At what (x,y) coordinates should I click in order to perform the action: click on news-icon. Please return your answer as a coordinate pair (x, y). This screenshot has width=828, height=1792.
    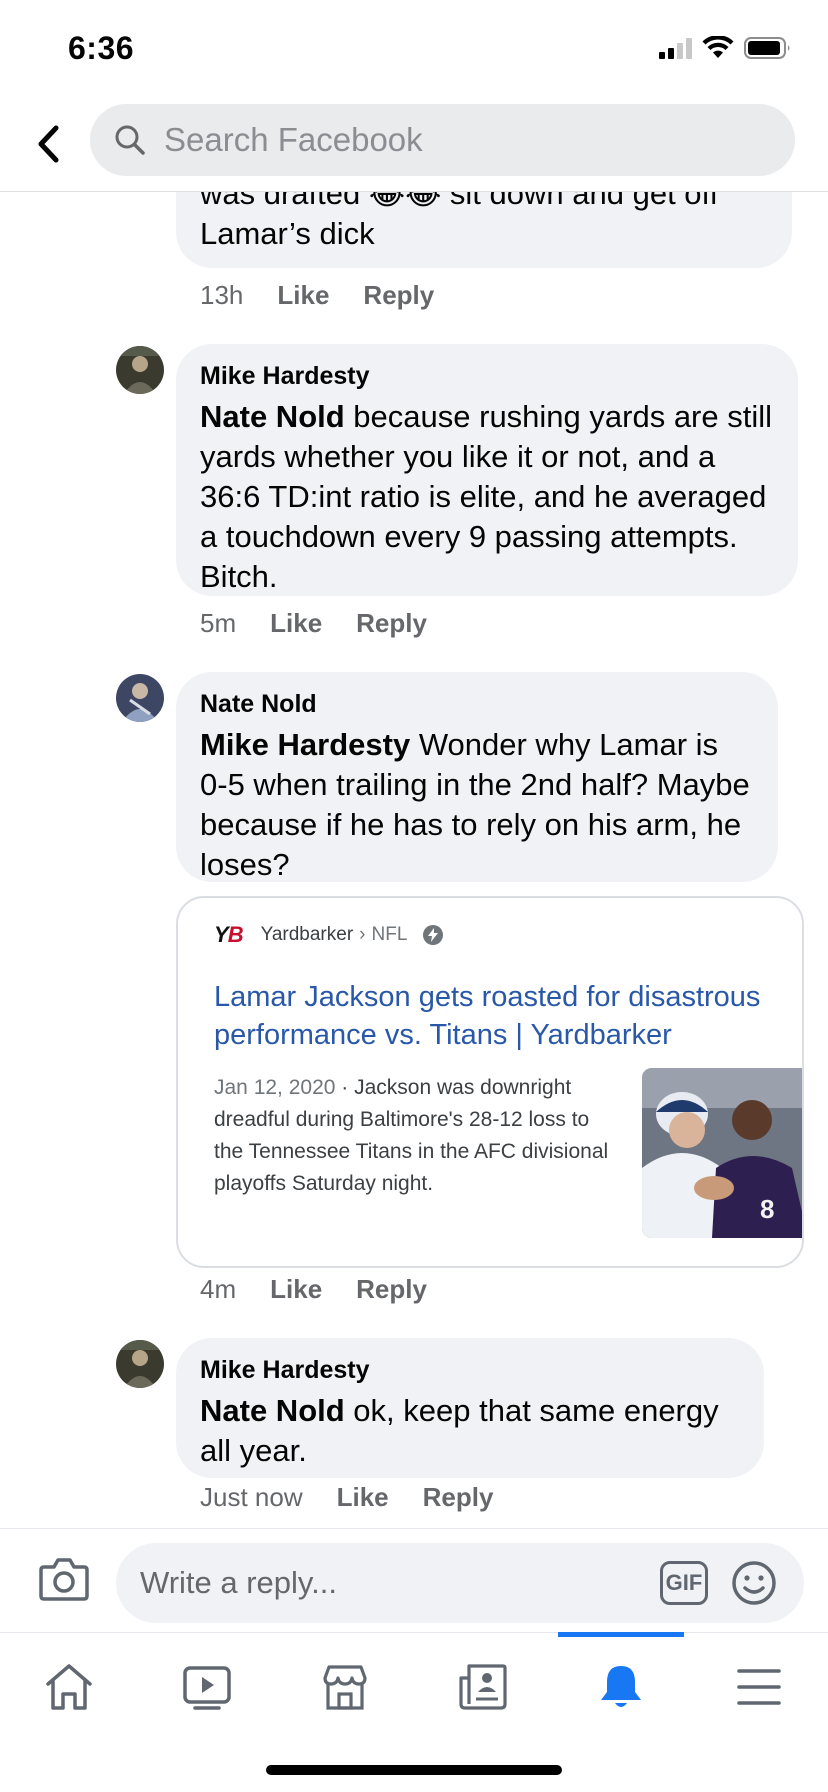
    Looking at the image, I should click on (483, 1687).